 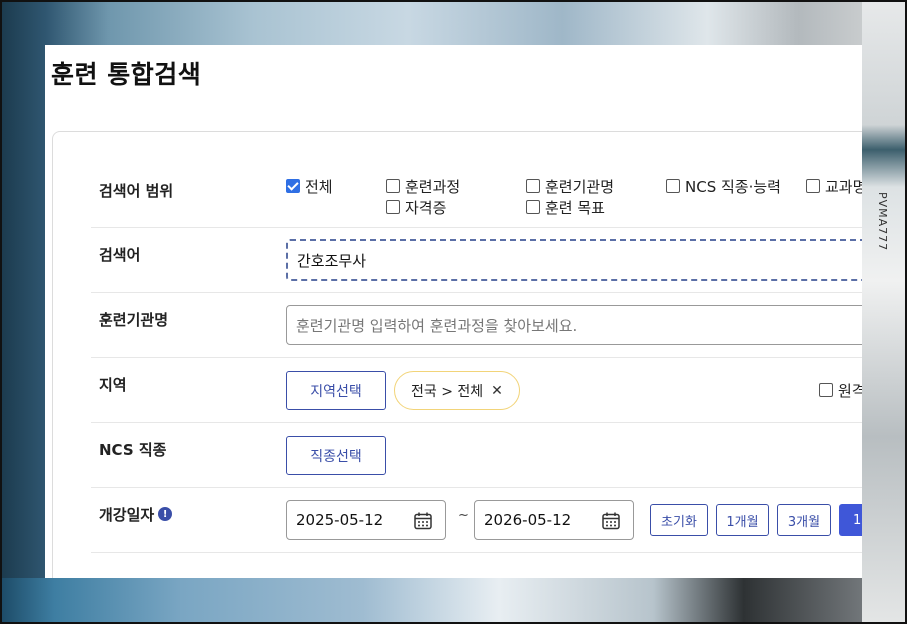 I want to click on background-photo-bottom, so click(x=453, y=601).